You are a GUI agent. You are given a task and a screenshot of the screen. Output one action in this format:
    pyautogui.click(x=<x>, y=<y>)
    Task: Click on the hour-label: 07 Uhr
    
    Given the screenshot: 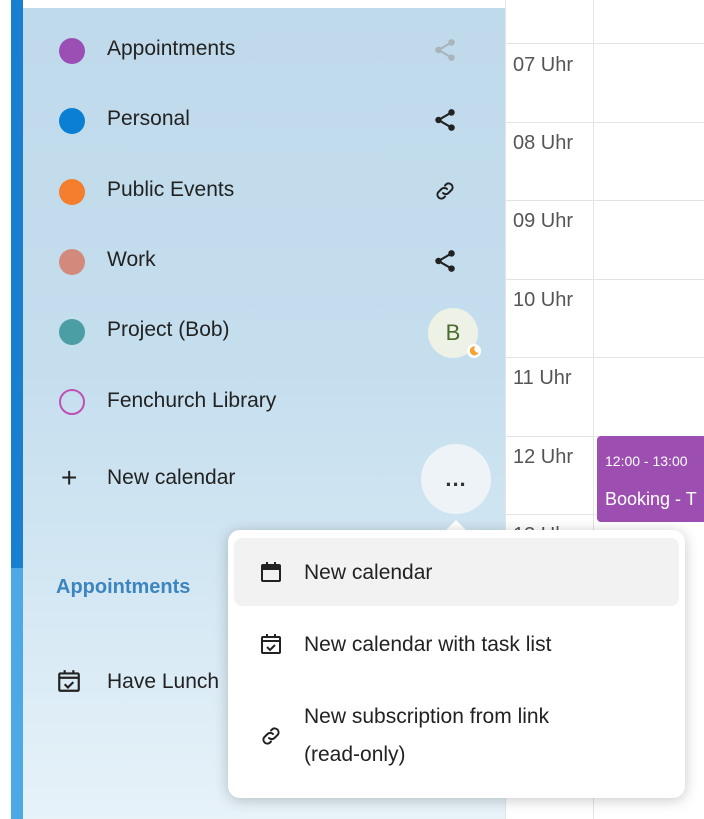 What is the action you would take?
    pyautogui.click(x=543, y=65)
    